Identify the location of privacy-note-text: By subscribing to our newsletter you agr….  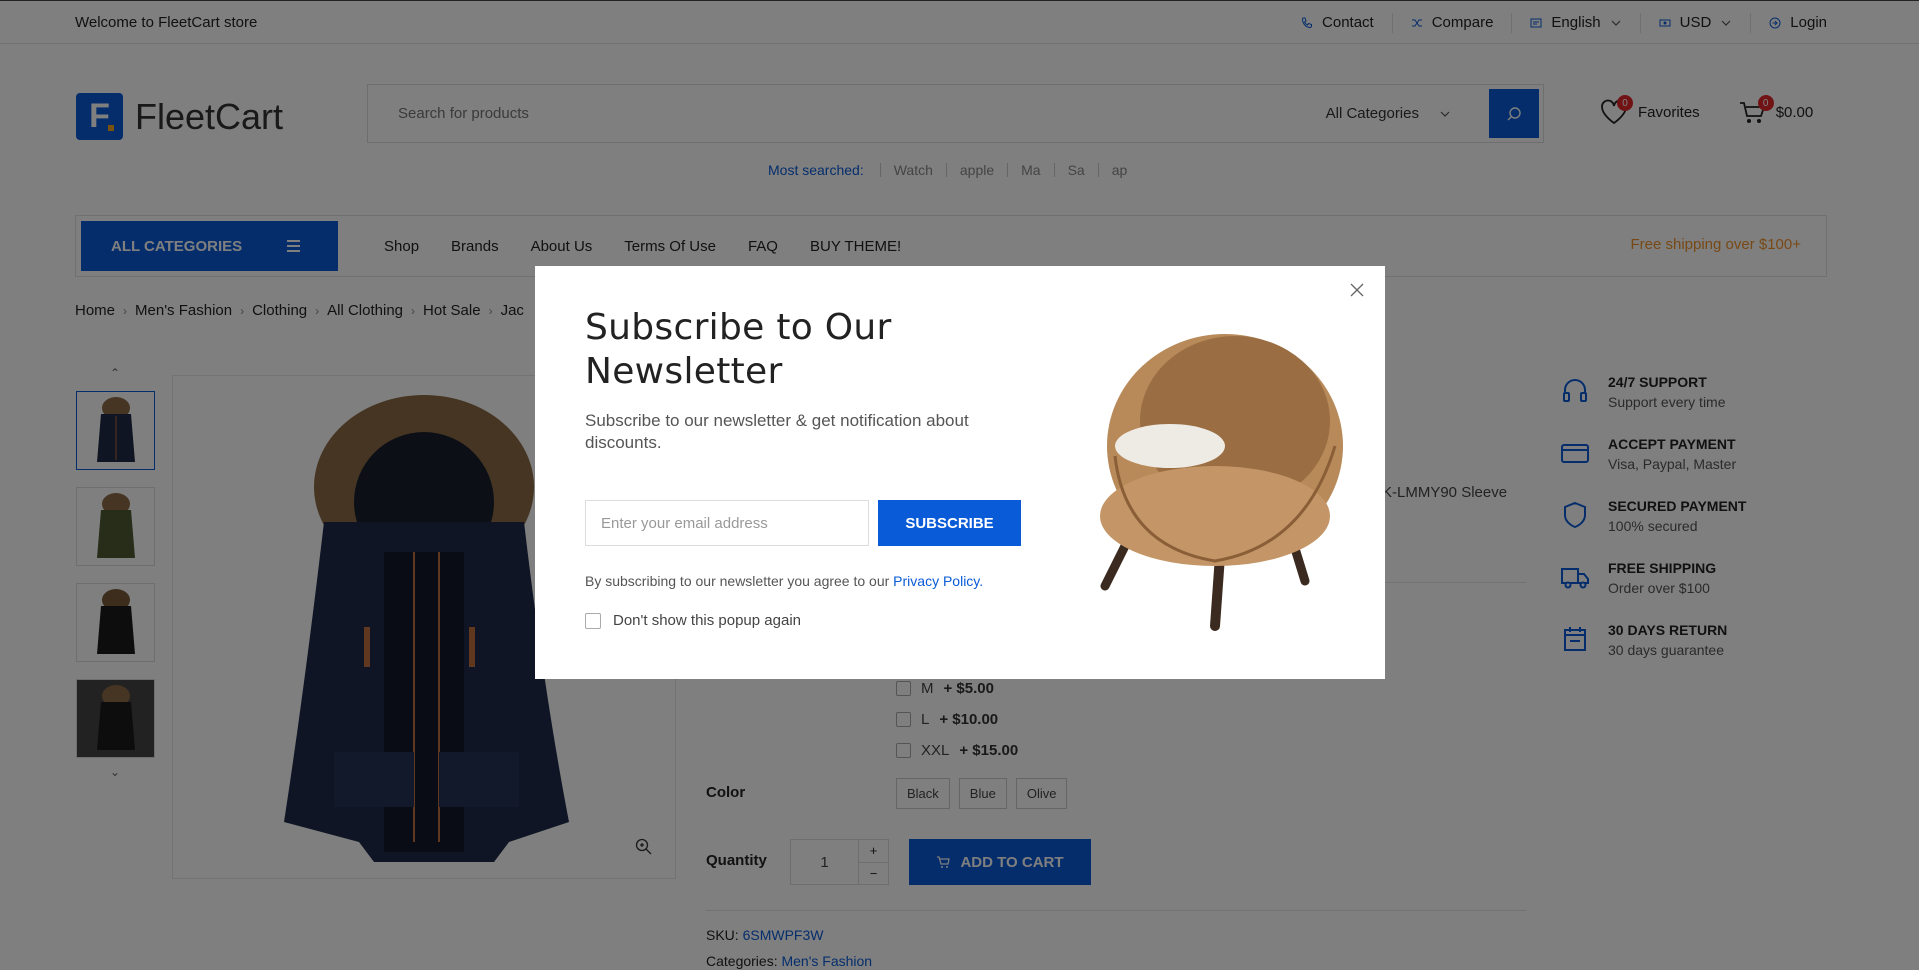
(737, 581).